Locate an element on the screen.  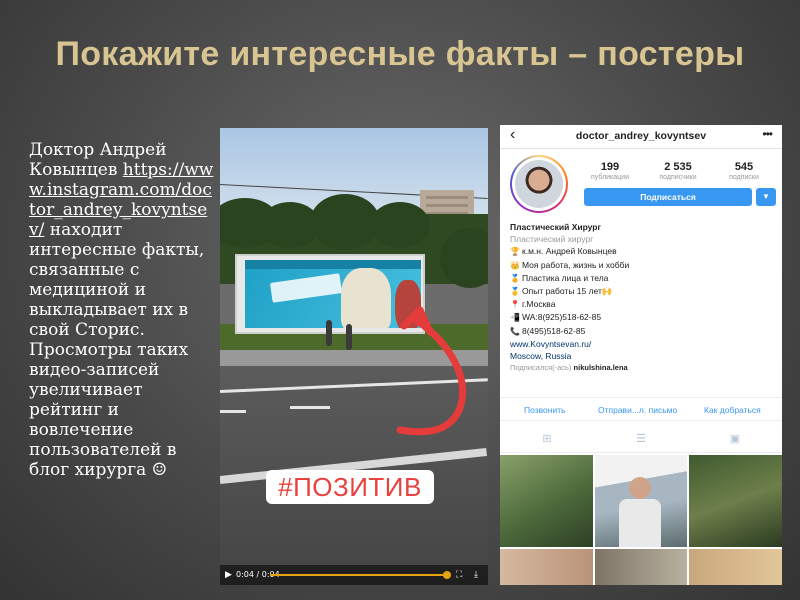
phone-icon: 📲 is located at coordinates (515, 318).